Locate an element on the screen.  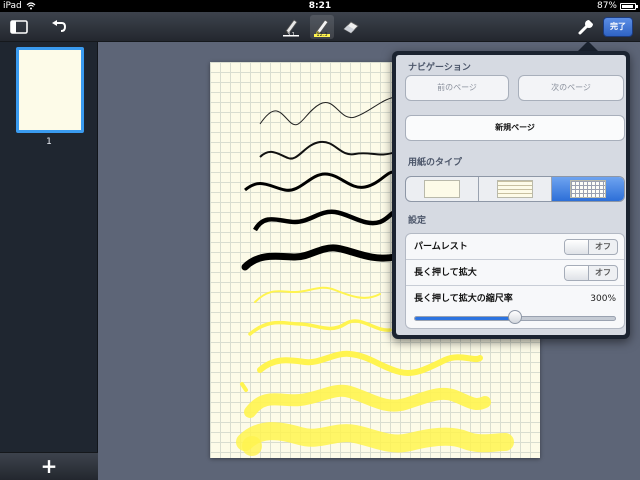
plain-paper-icon is located at coordinates (442, 189).